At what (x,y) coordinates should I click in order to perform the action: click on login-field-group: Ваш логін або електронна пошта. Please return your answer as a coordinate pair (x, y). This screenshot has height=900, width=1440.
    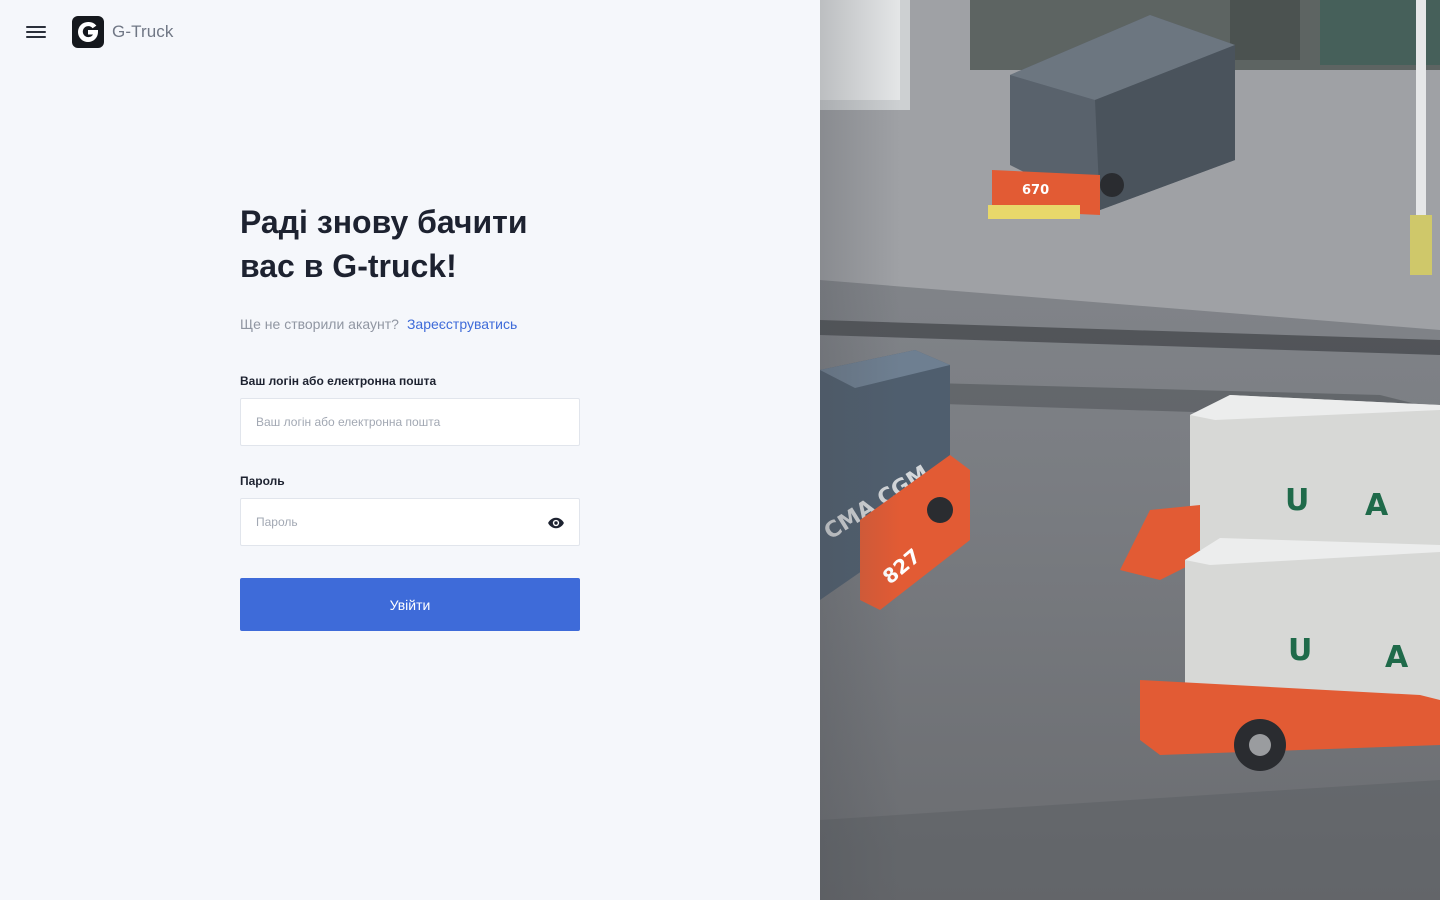
    Looking at the image, I should click on (410, 410).